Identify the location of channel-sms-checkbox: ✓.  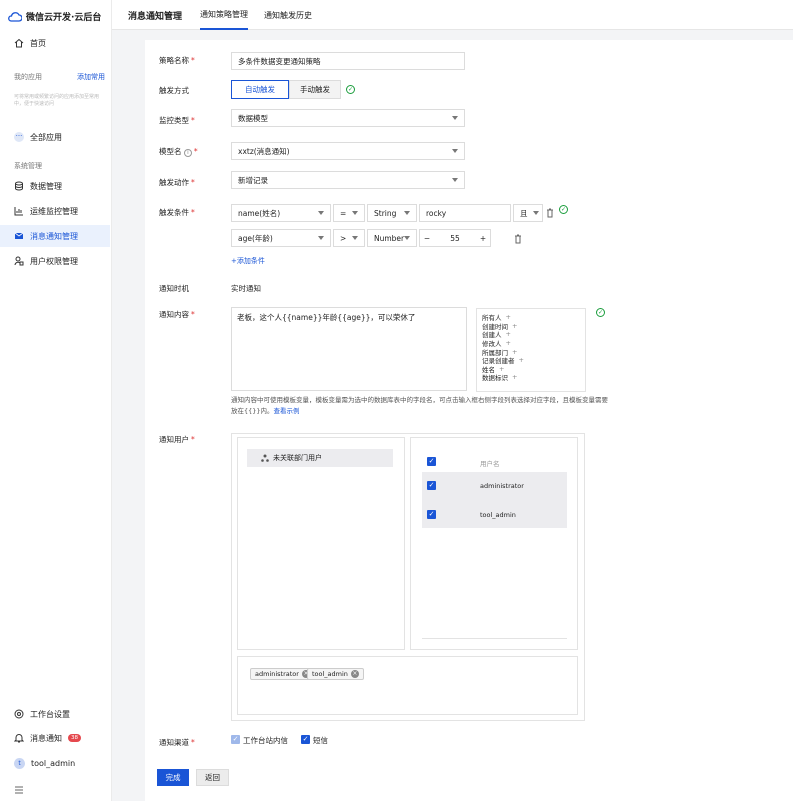
(305, 739).